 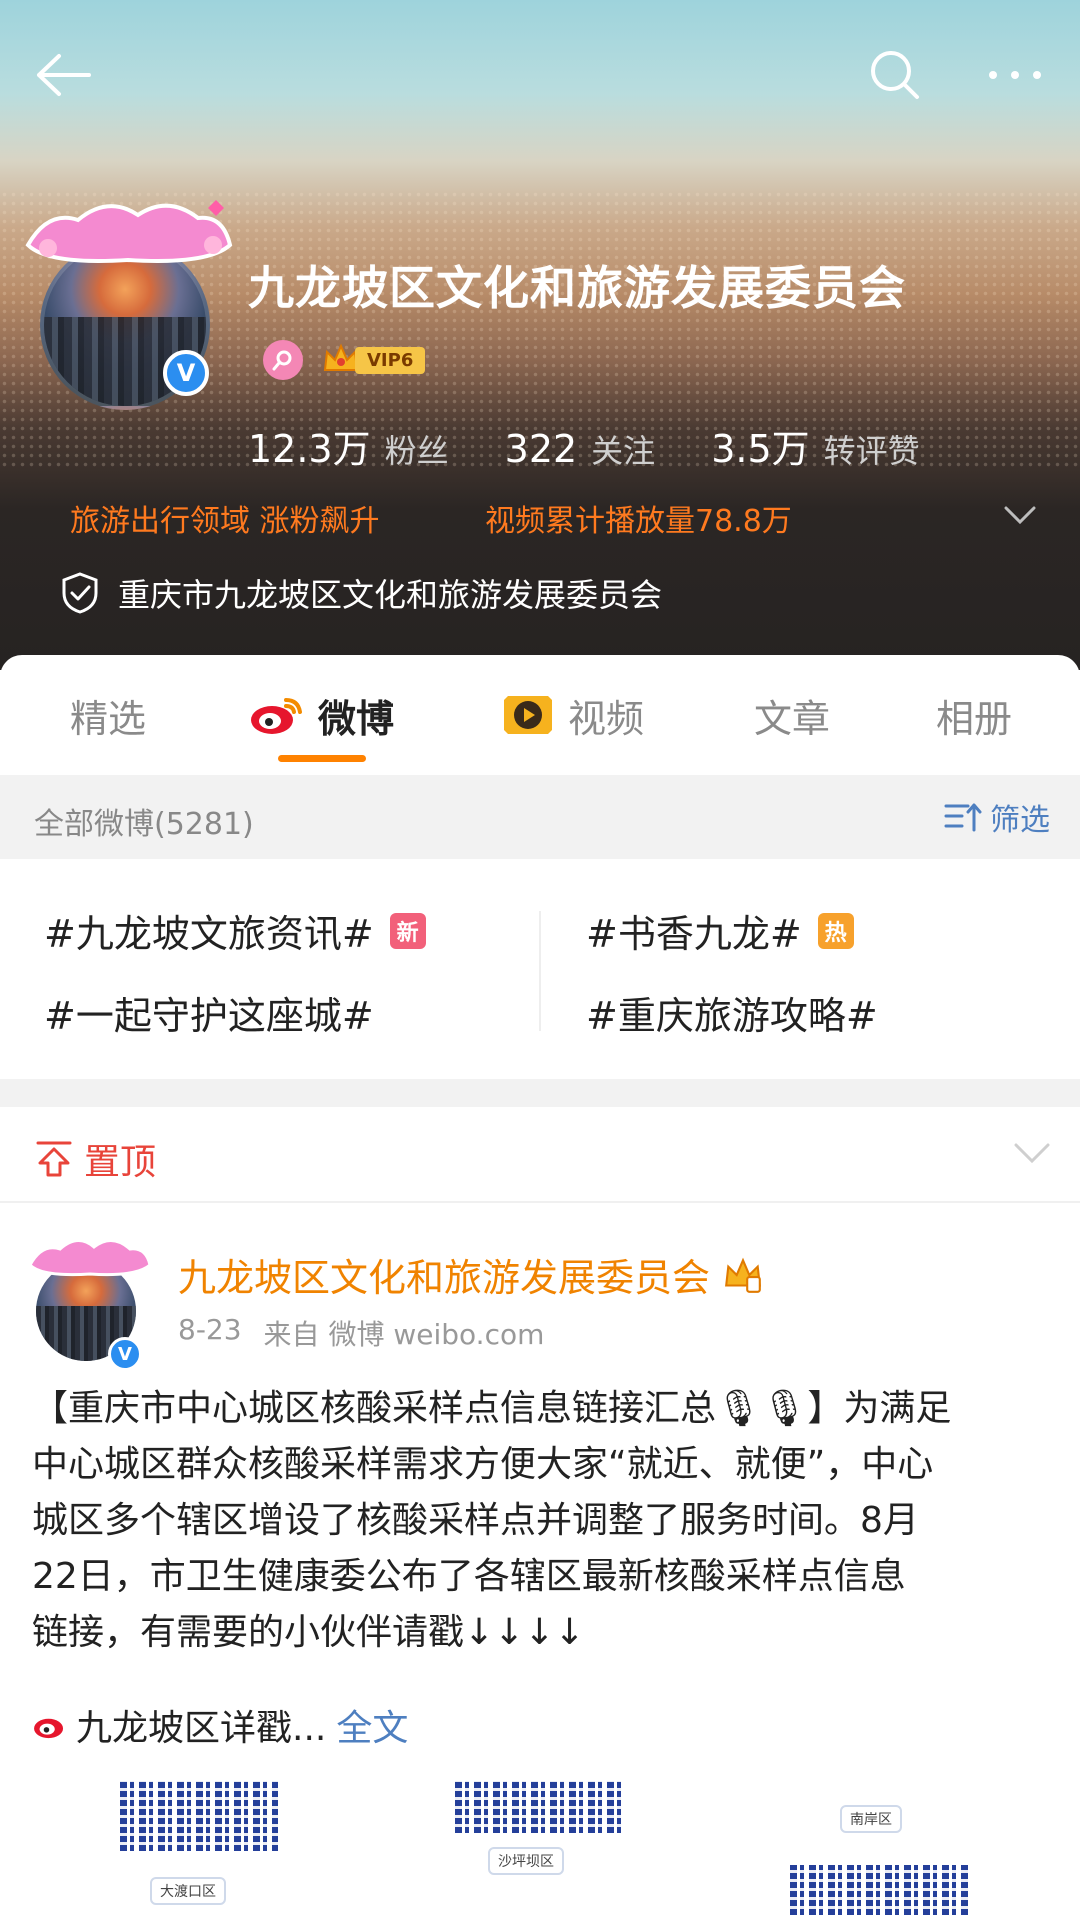 I want to click on tab-albums: 相册, so click(x=974, y=715).